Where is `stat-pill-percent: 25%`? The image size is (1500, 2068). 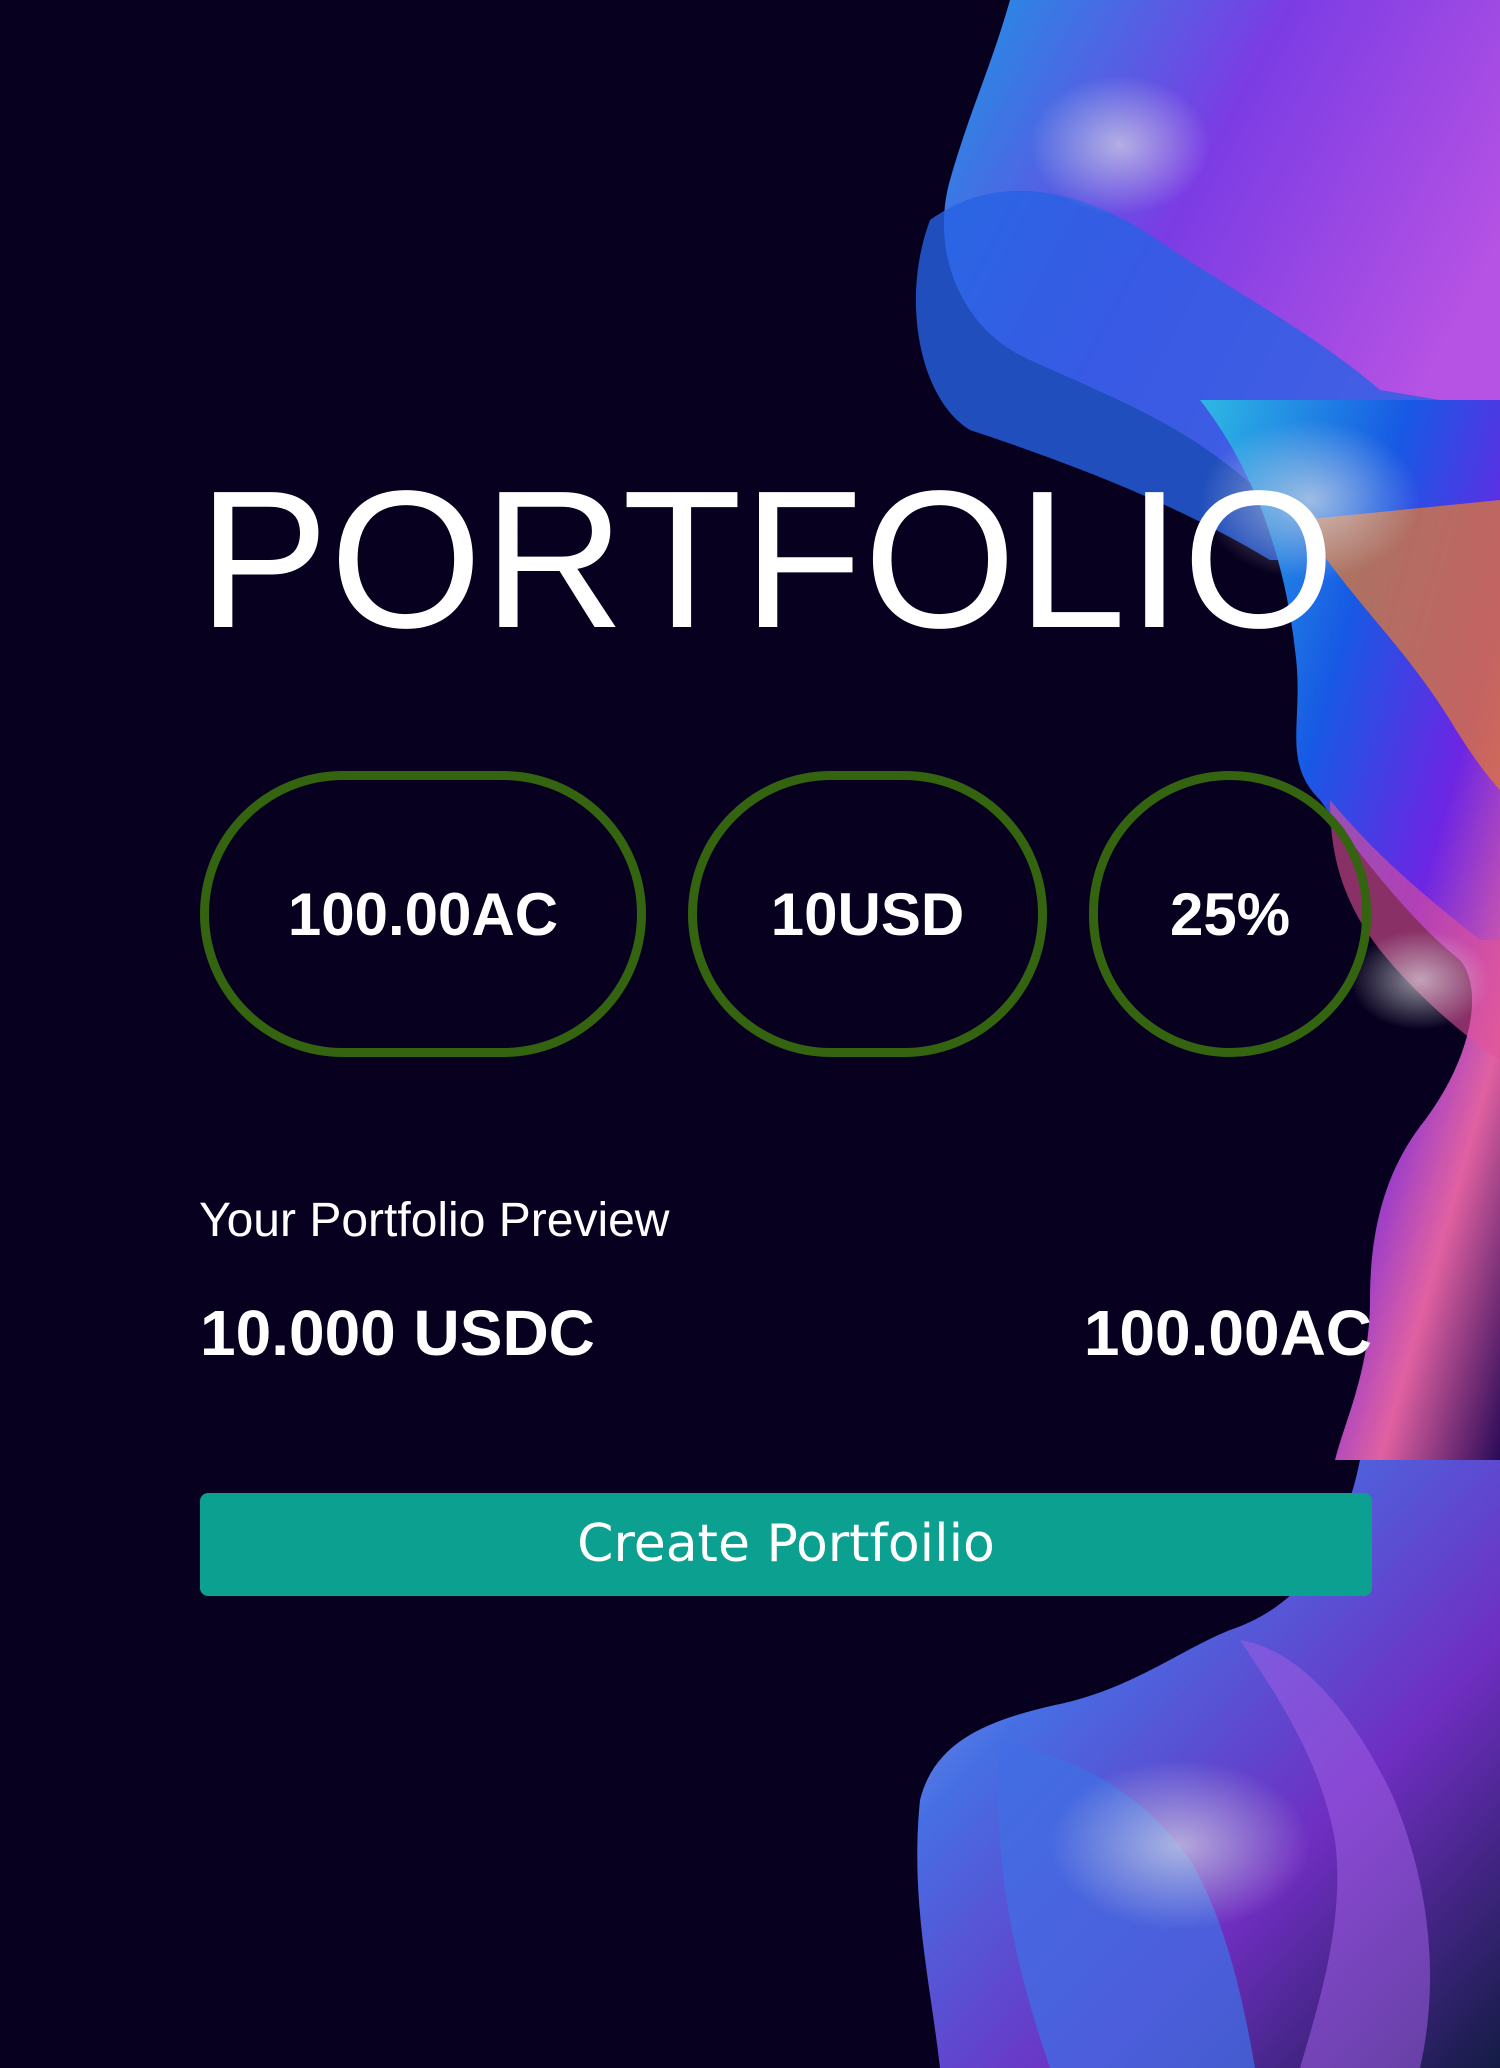 stat-pill-percent: 25% is located at coordinates (1230, 914).